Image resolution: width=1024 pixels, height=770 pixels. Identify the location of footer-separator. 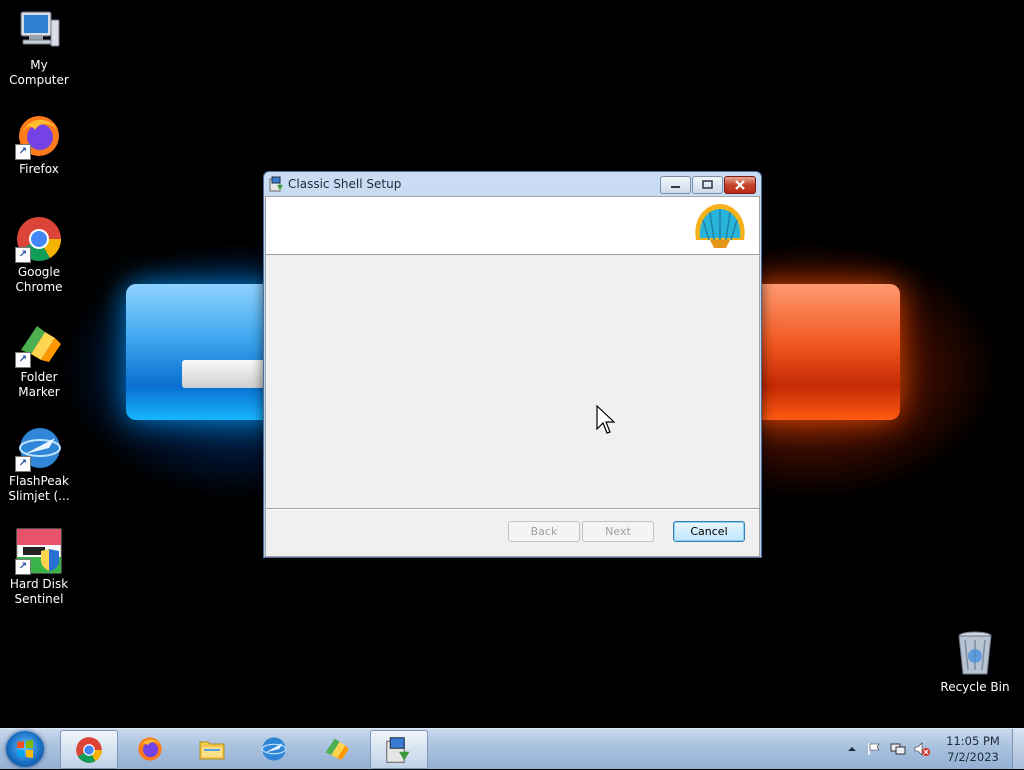
(512, 509).